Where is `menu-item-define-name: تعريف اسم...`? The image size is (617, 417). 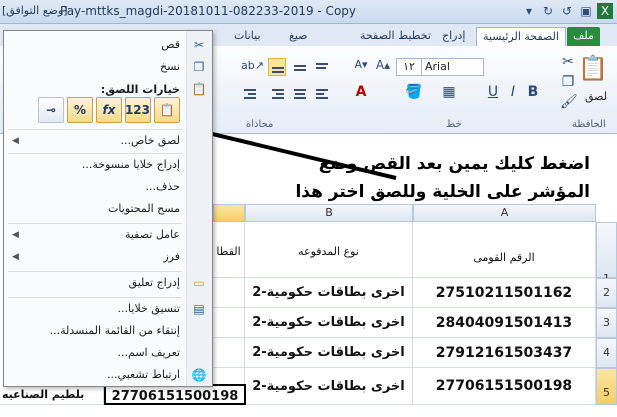 menu-item-define-name: تعريف اسم... is located at coordinates (108, 353).